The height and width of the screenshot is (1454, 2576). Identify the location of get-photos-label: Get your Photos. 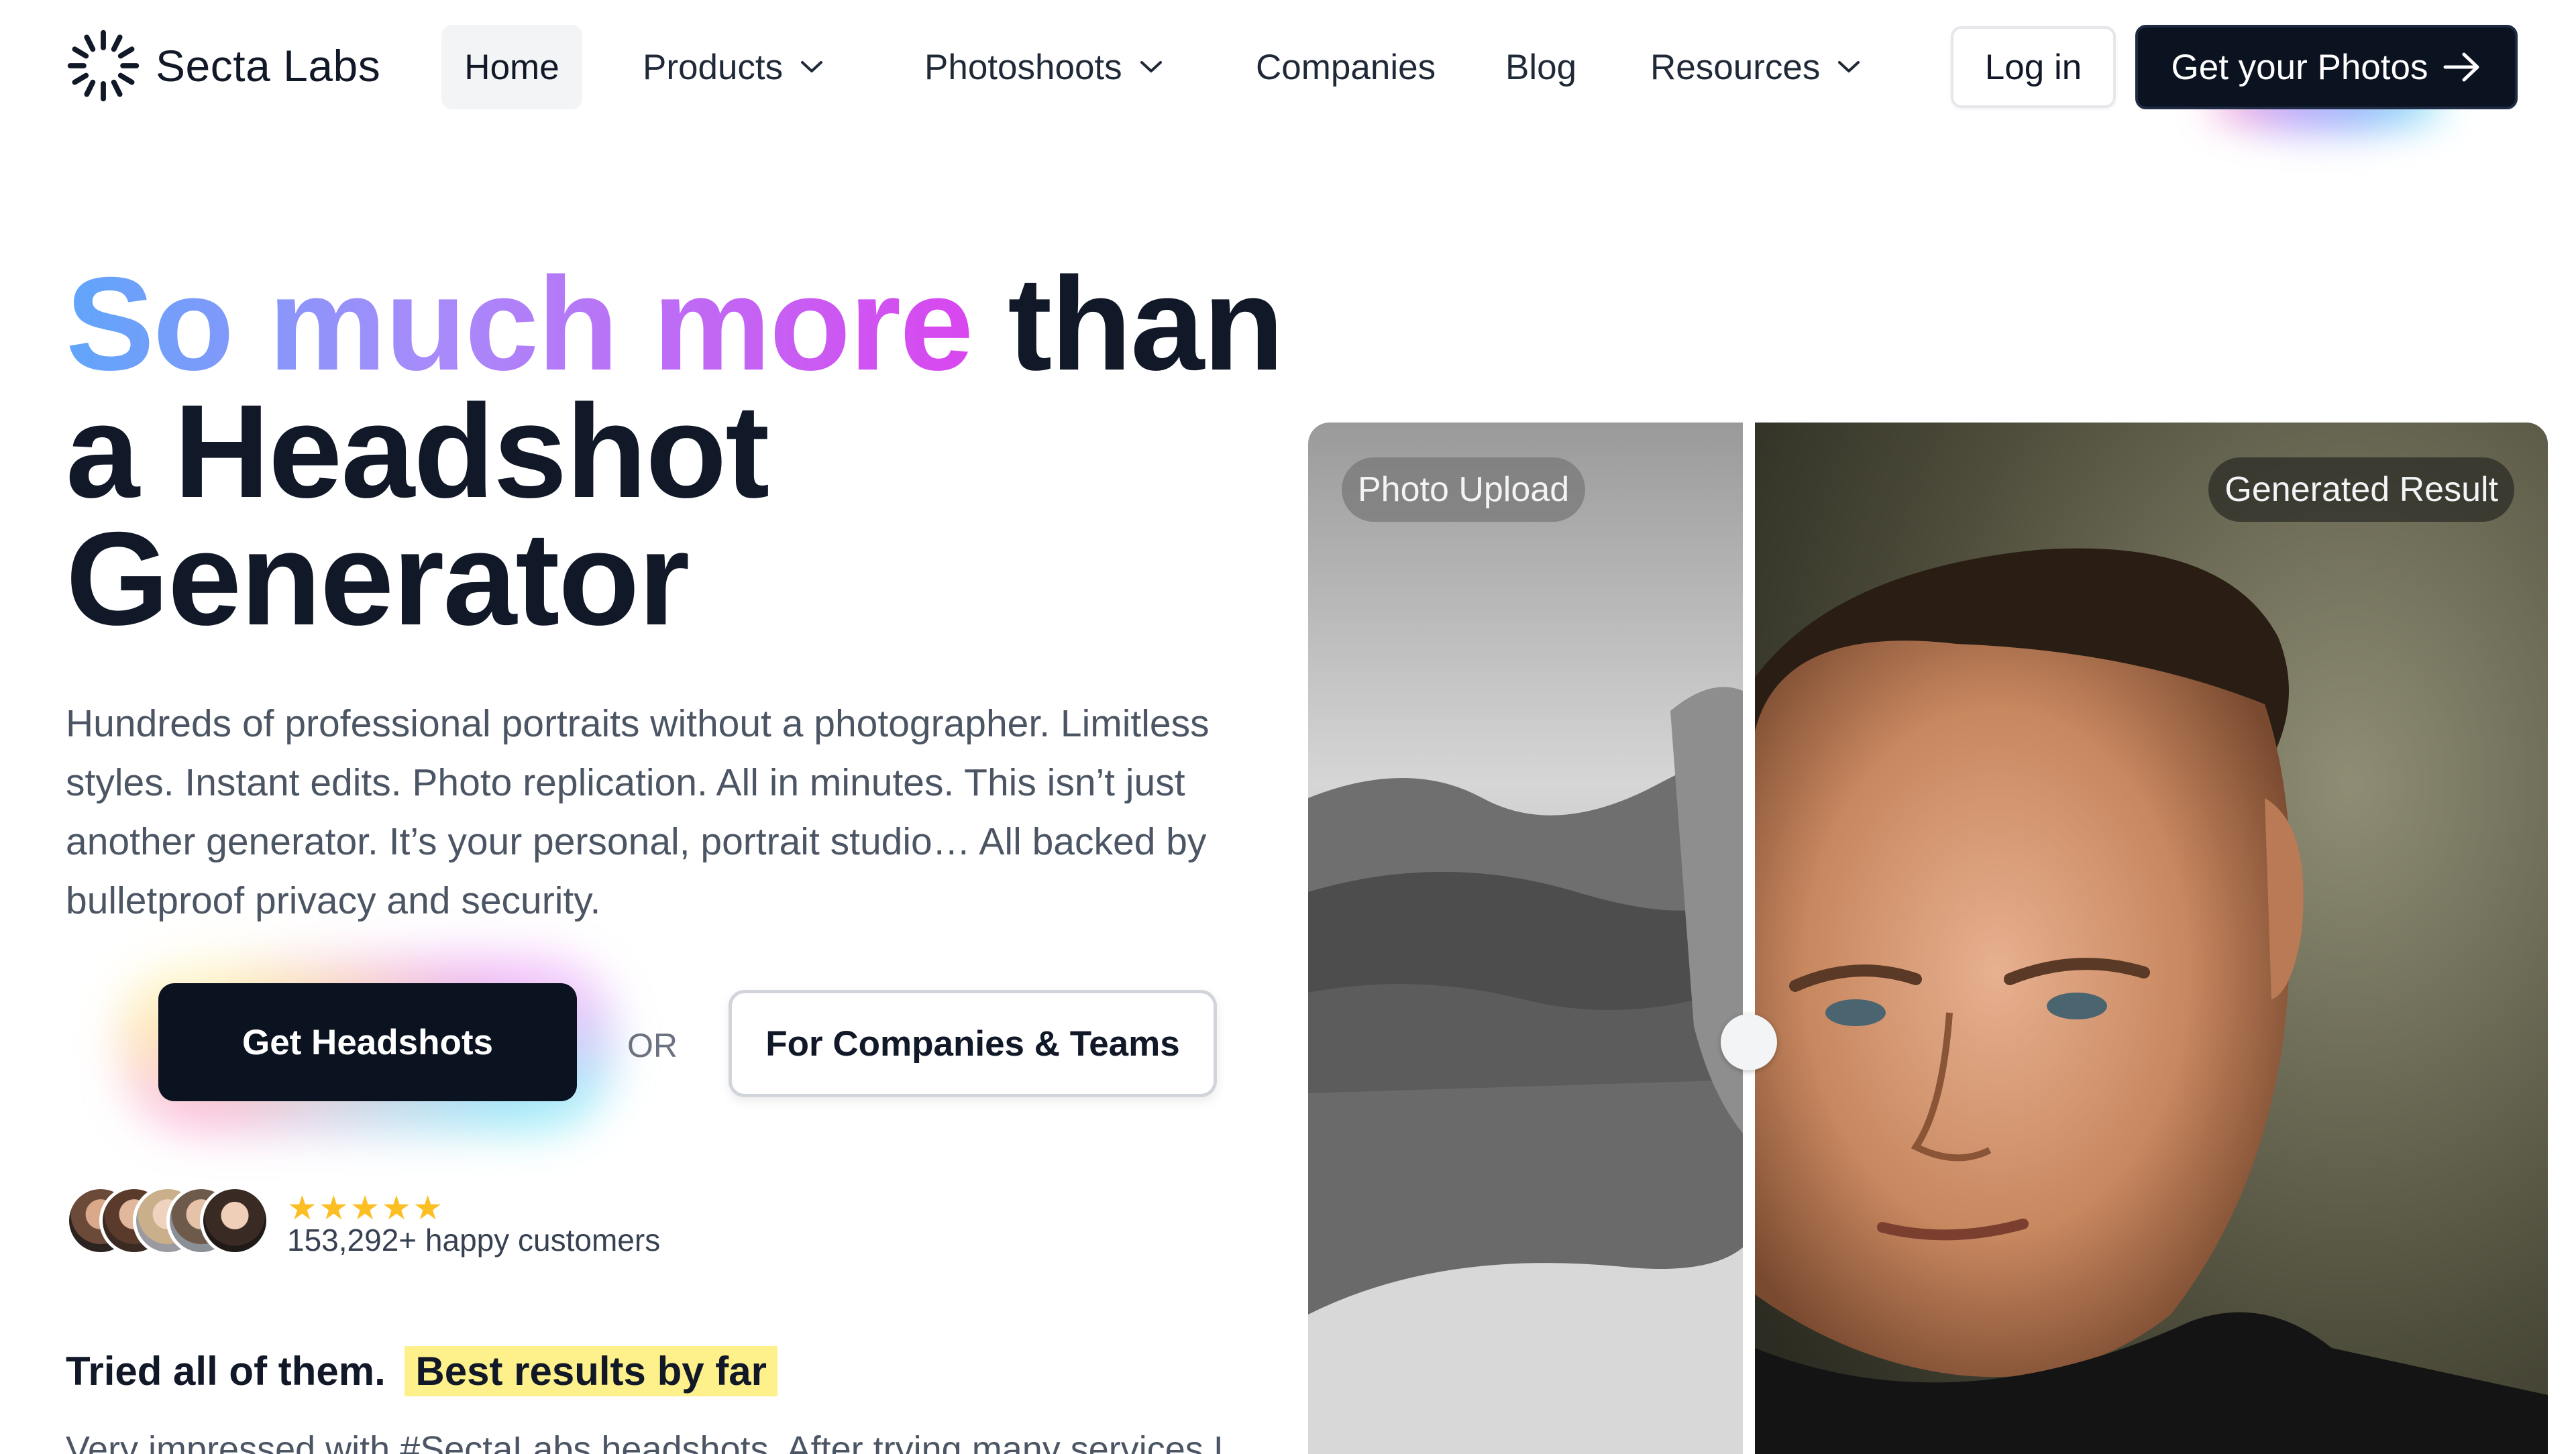
(2299, 67).